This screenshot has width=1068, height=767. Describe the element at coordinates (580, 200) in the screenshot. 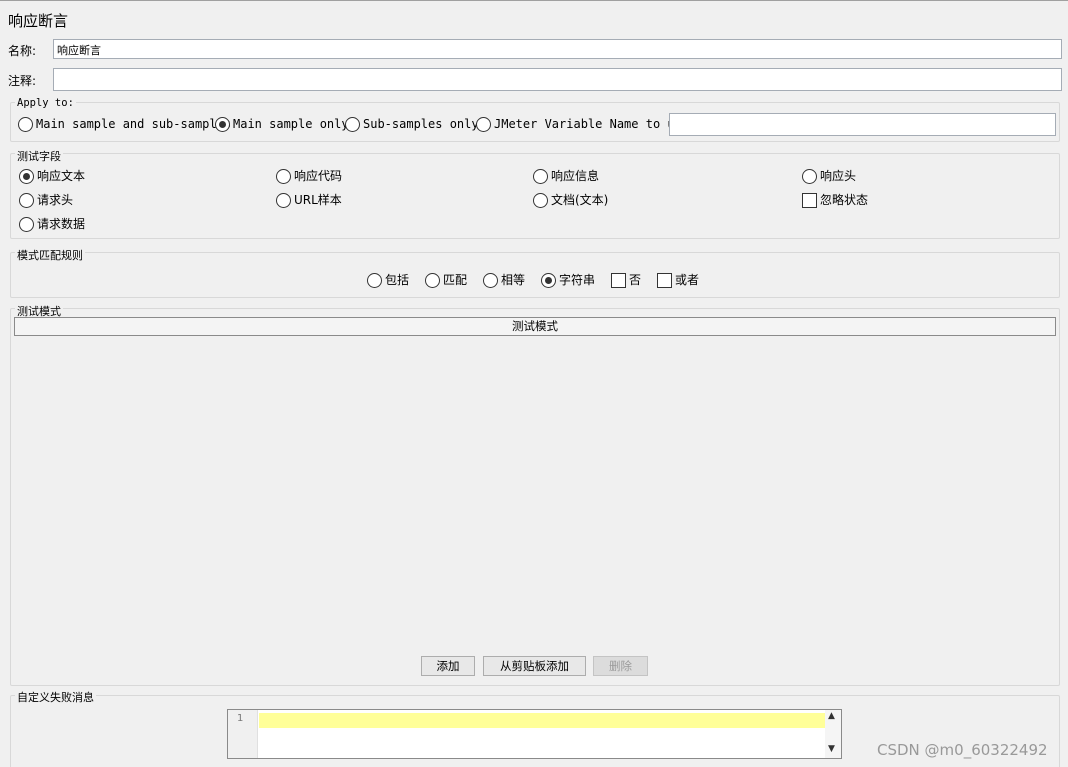

I see `radio-label: 文档(文本)` at that location.